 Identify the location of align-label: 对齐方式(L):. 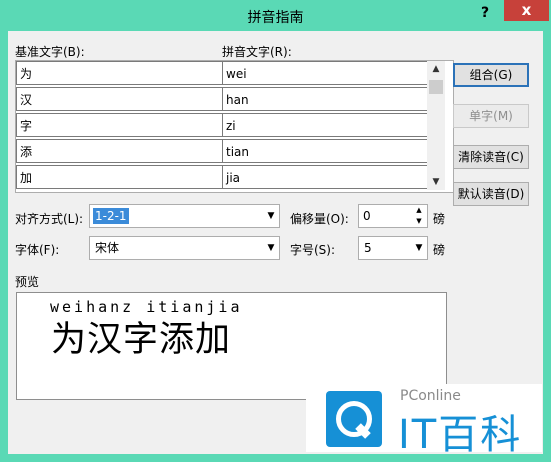
(49, 219).